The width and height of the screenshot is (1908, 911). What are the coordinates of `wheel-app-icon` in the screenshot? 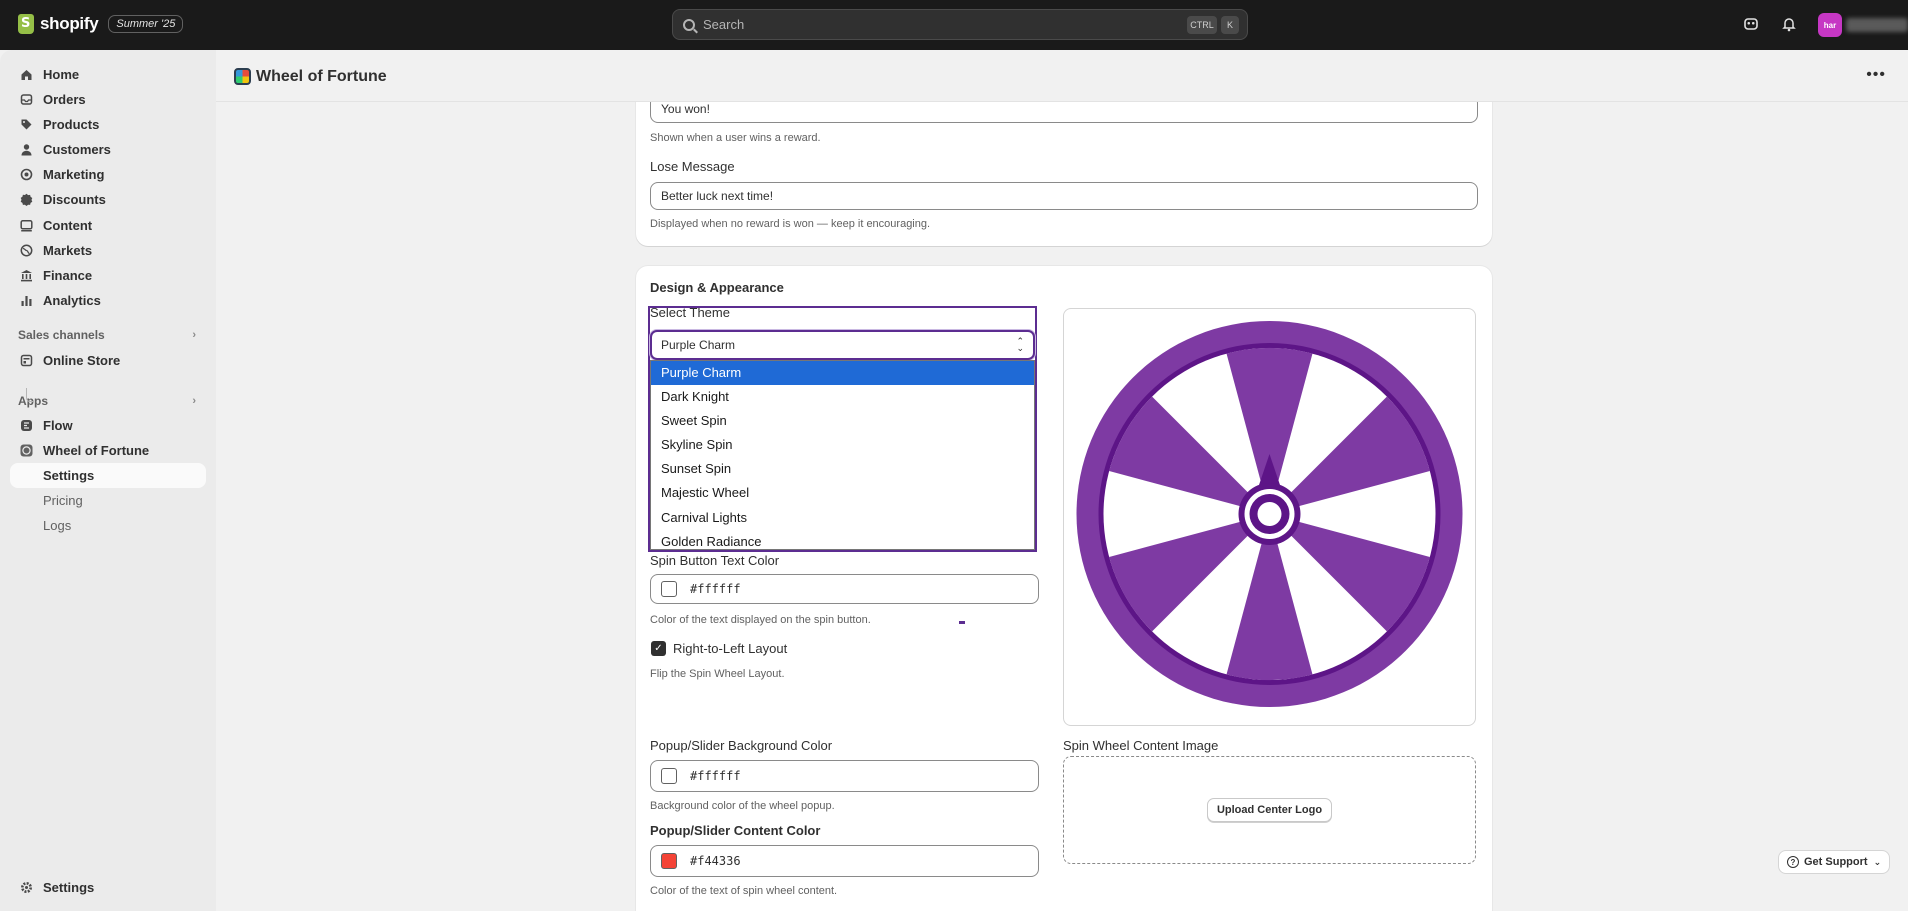 It's located at (26, 450).